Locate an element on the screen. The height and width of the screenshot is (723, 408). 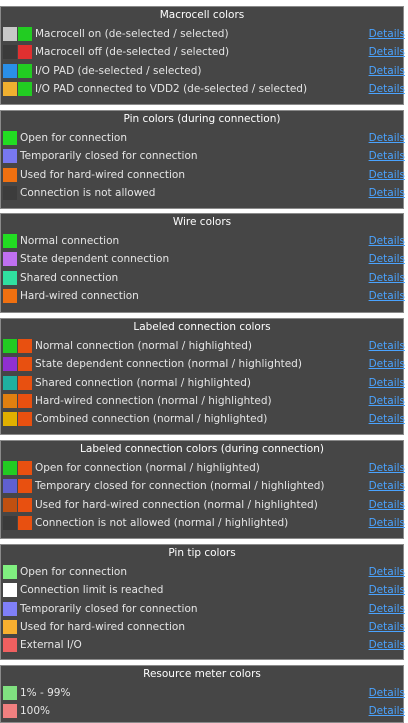
color-label: Macrocell off (de-selected / selected) is located at coordinates (132, 52).